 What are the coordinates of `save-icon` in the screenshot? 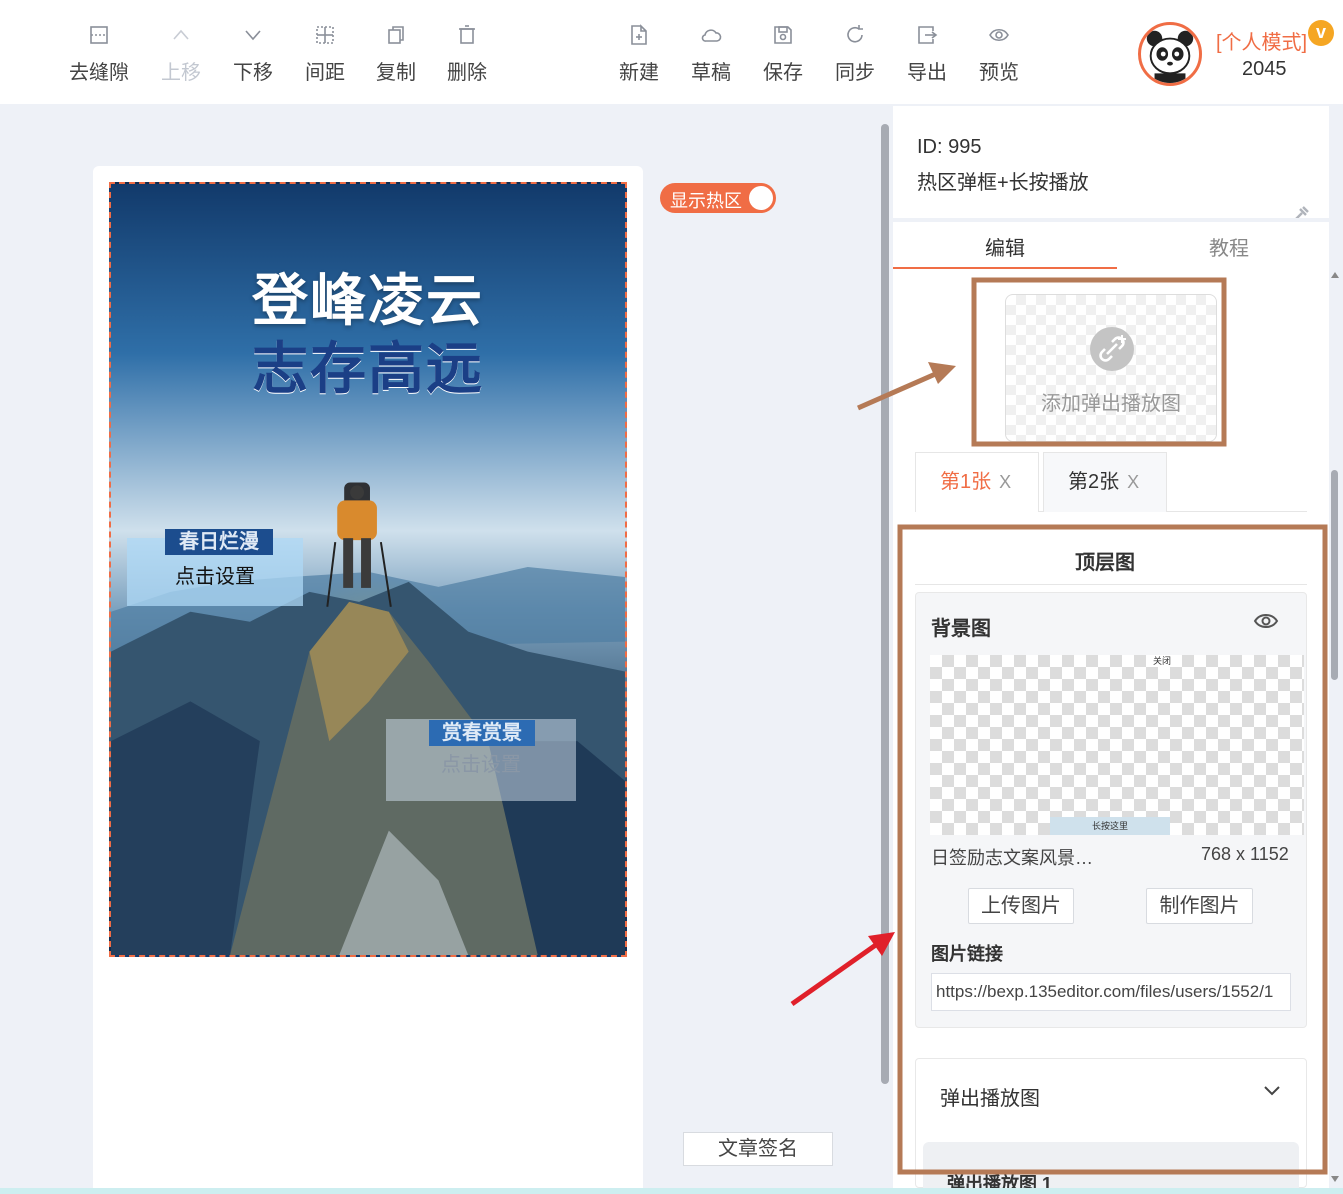 It's located at (783, 37).